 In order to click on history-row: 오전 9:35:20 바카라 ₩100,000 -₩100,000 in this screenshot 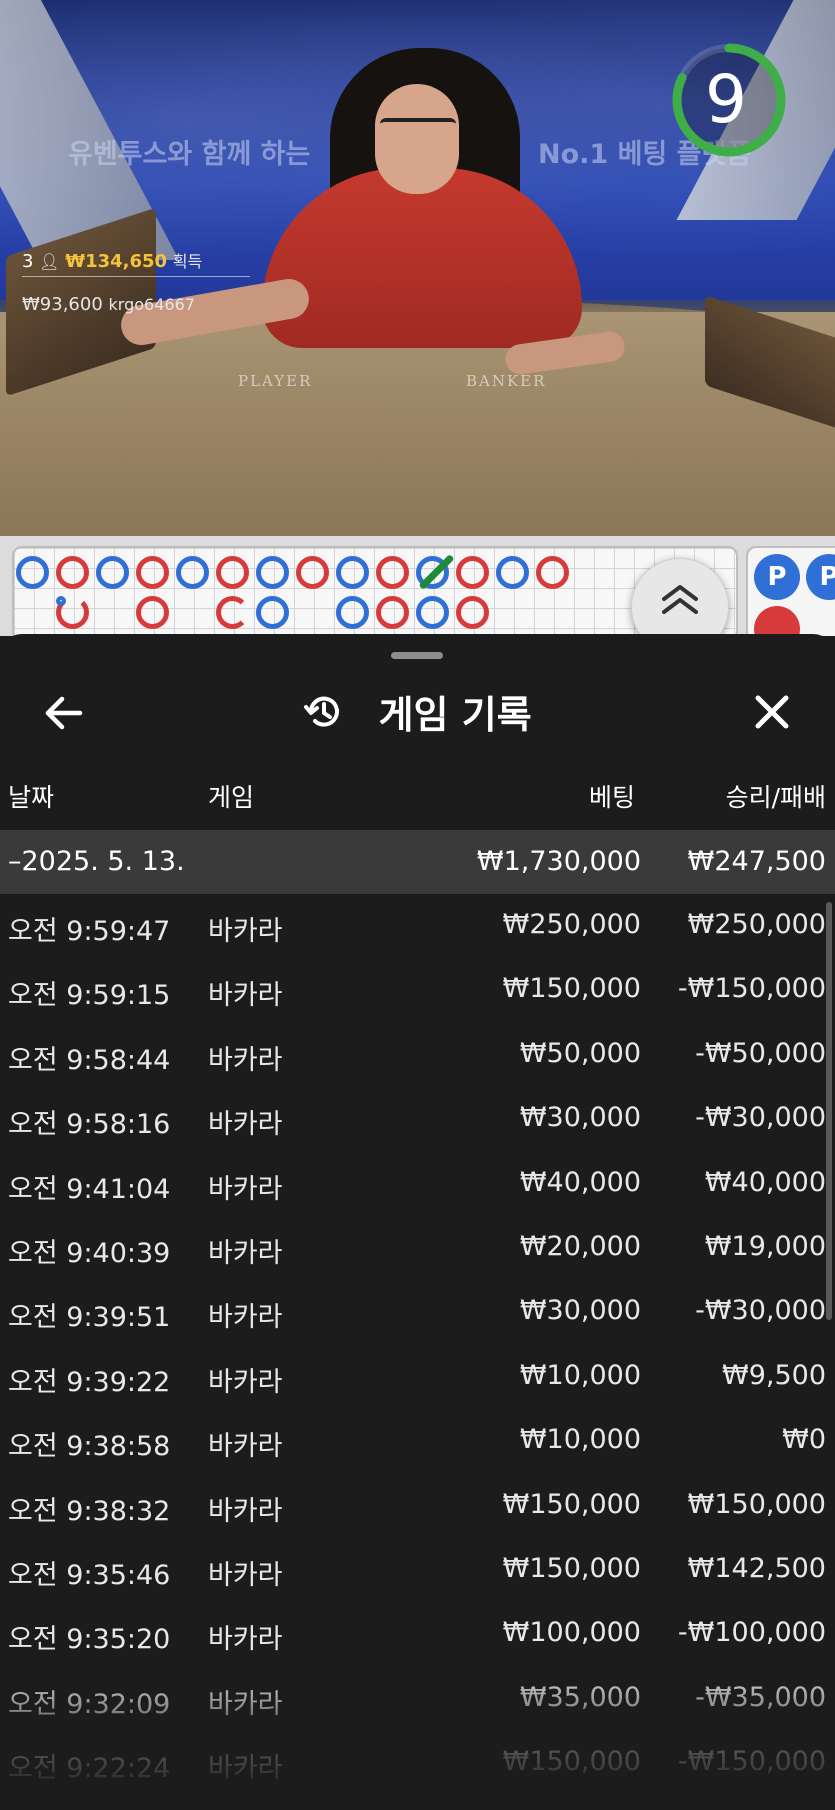, I will do `click(417, 1634)`.